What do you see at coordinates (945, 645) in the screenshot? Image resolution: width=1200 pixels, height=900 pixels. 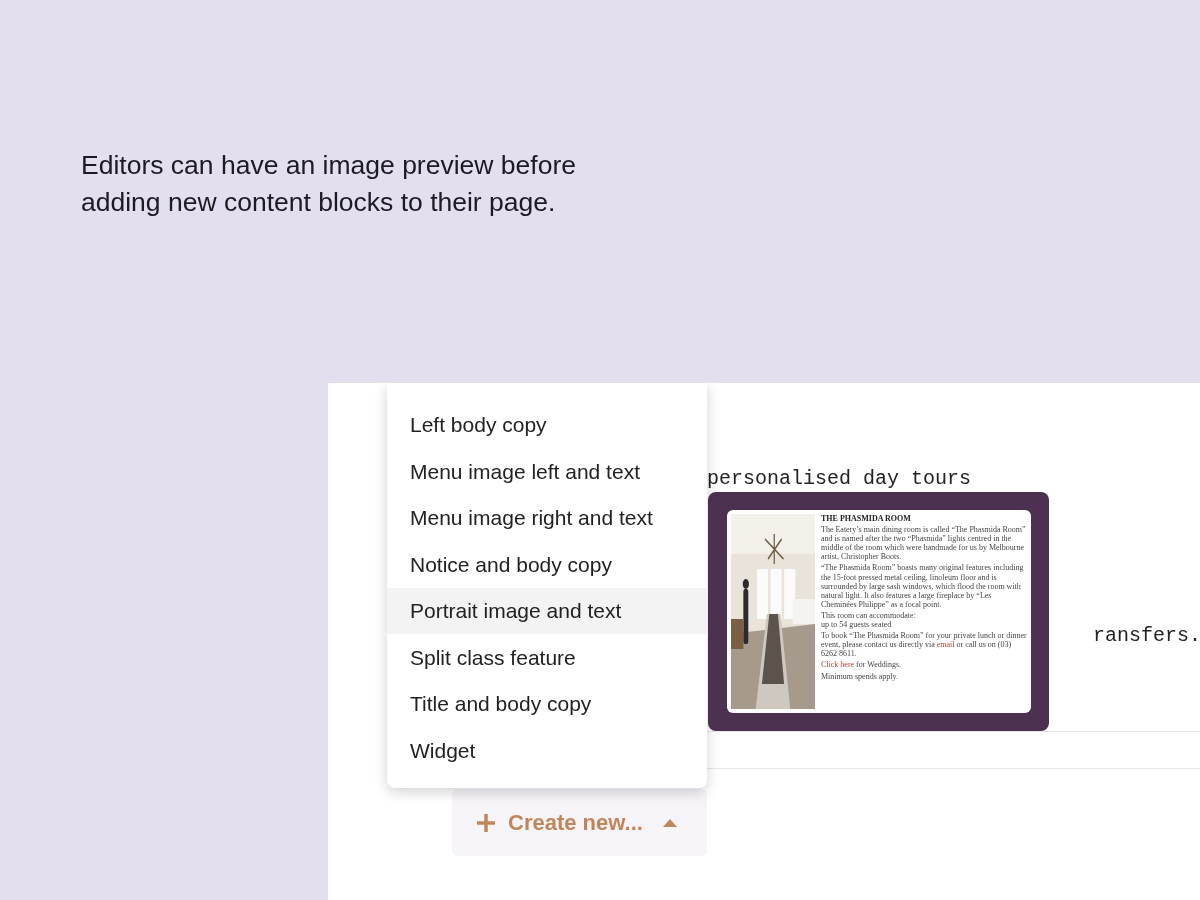 I see `preview-link: email` at bounding box center [945, 645].